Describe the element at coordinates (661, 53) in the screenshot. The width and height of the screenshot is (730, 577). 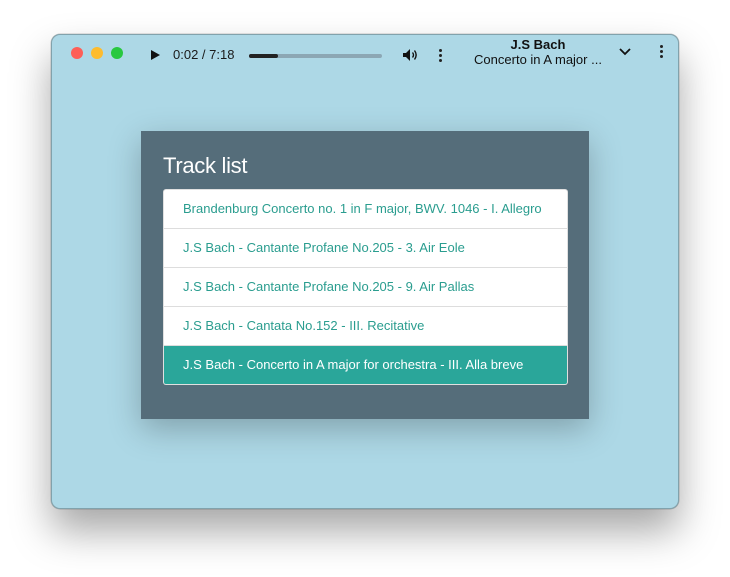
I see `window-menu-icon` at that location.